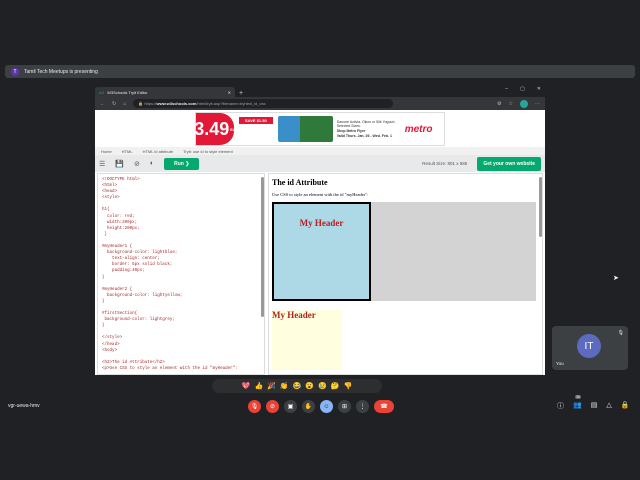 Image resolution: width=640 pixels, height=480 pixels. I want to click on url-domain: www.w3schools.com, so click(176, 103).